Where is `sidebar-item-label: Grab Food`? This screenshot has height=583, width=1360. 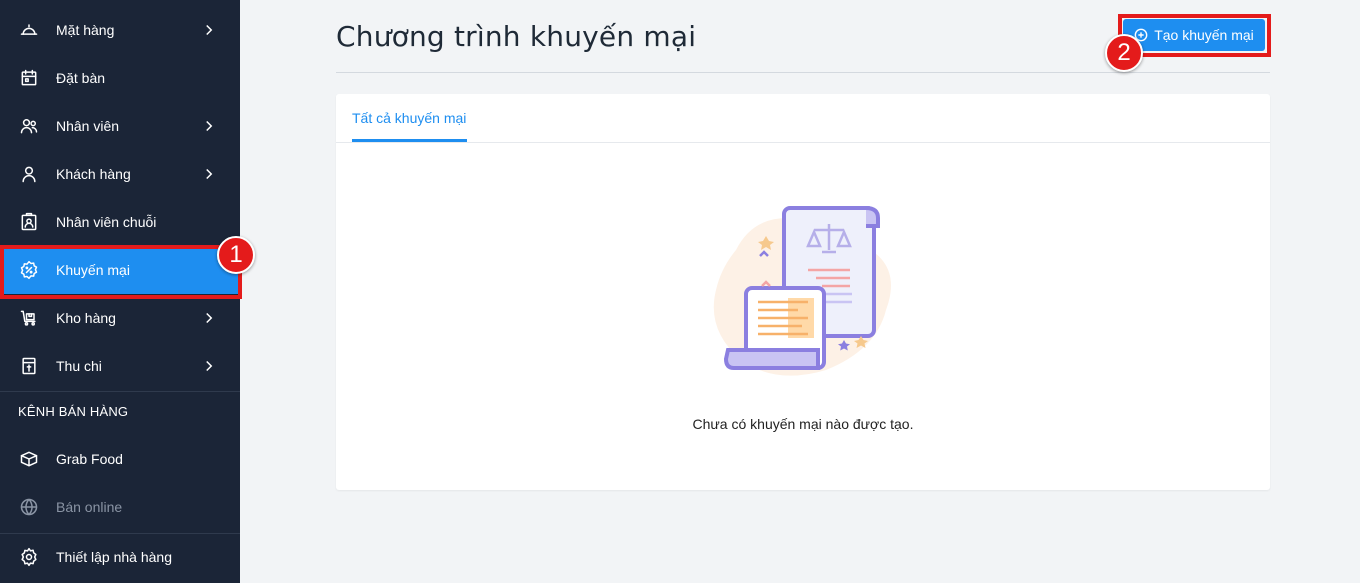
sidebar-item-label: Grab Food is located at coordinates (89, 459).